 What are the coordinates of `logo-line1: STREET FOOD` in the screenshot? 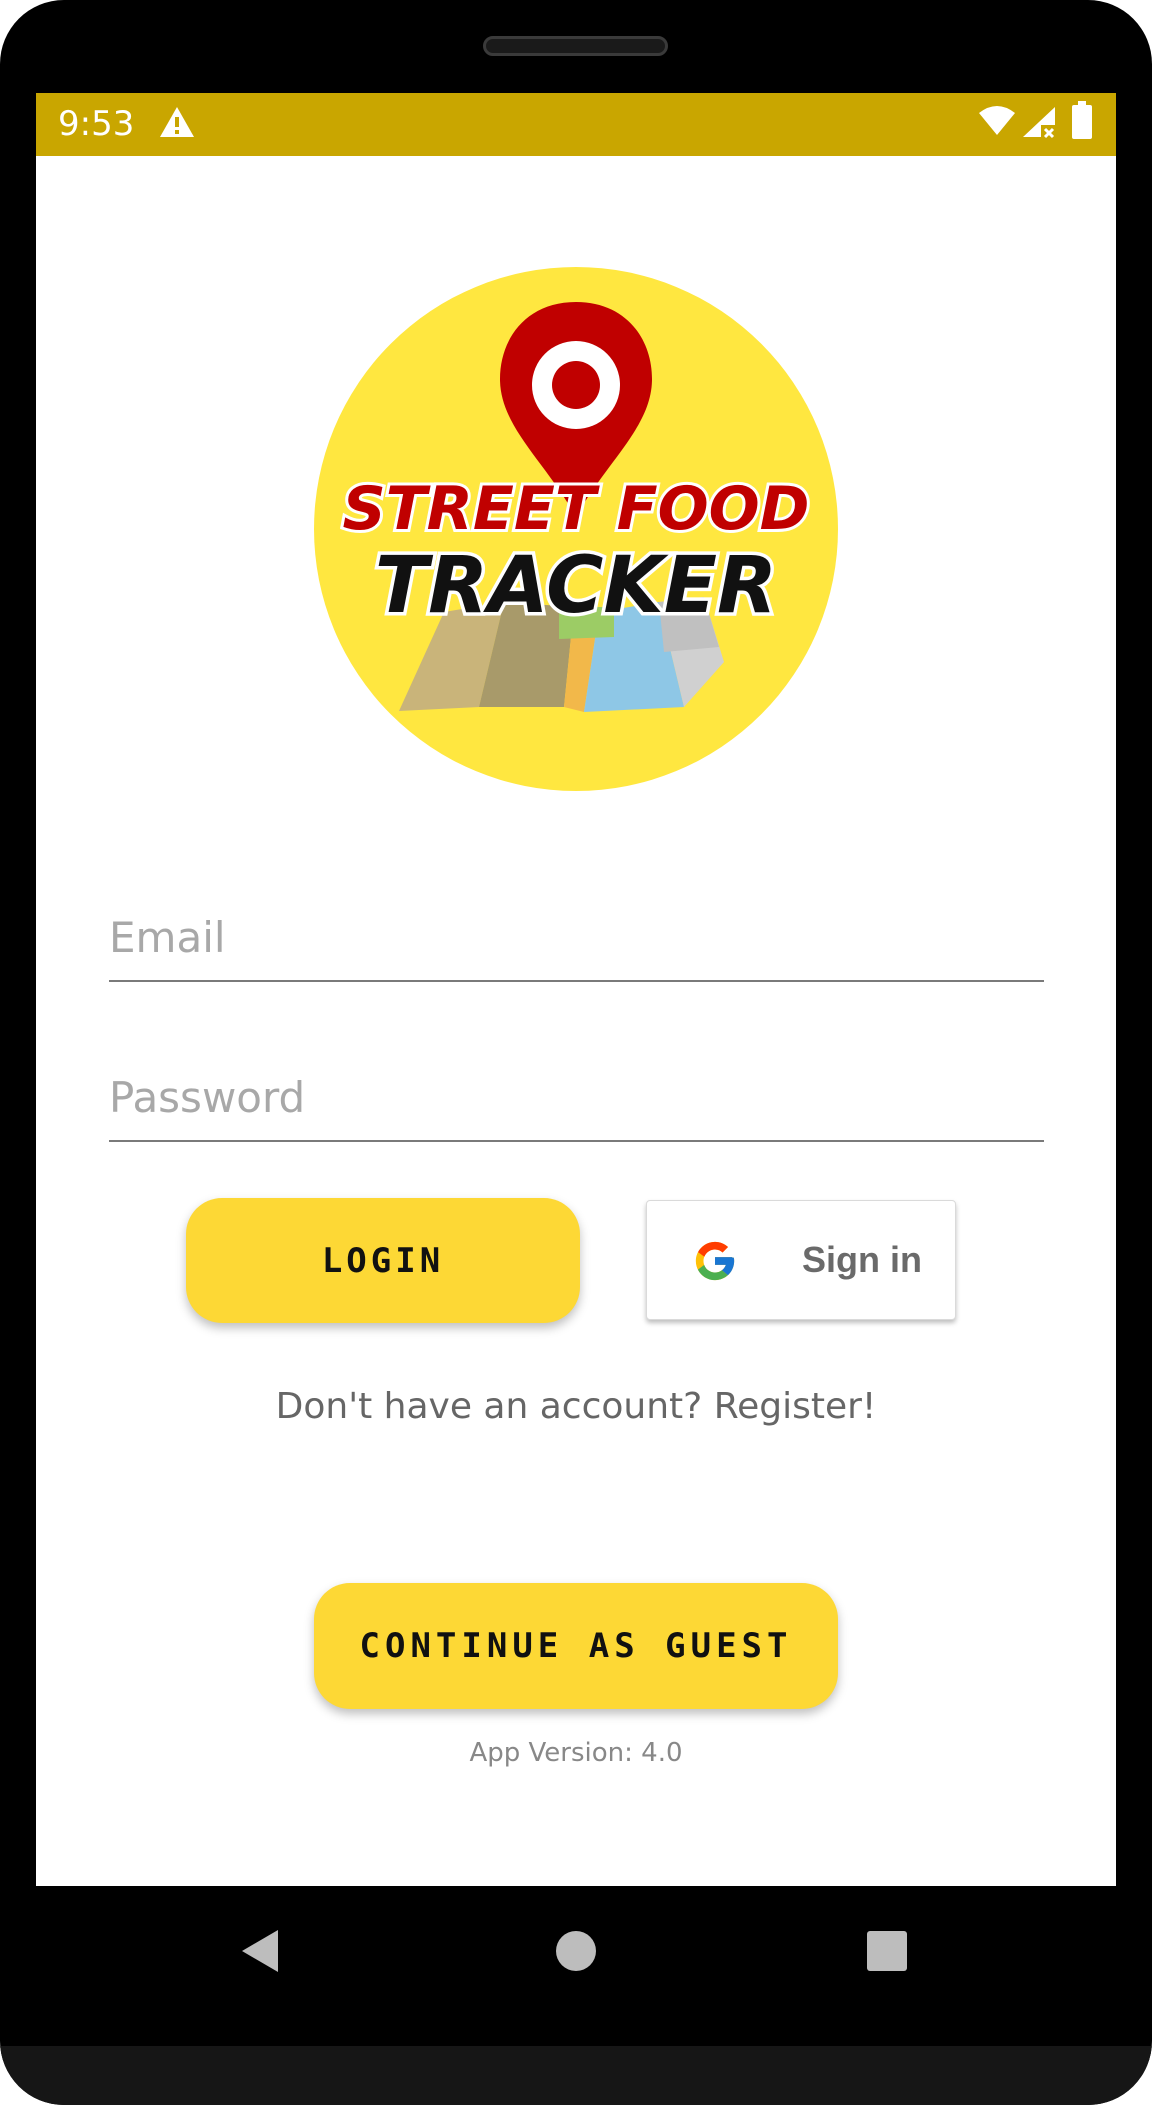 It's located at (576, 509).